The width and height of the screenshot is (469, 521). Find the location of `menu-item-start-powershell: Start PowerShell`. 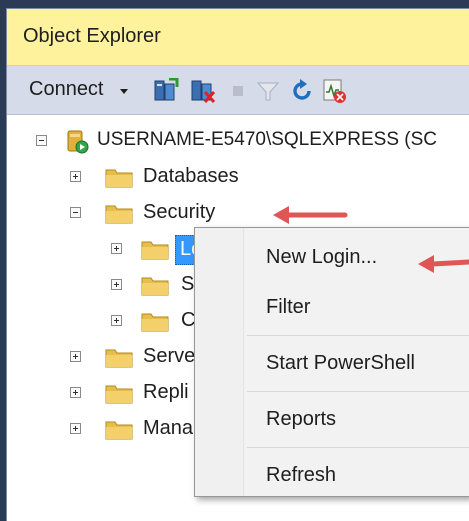

menu-item-start-powershell: Start PowerShell is located at coordinates (356, 364).